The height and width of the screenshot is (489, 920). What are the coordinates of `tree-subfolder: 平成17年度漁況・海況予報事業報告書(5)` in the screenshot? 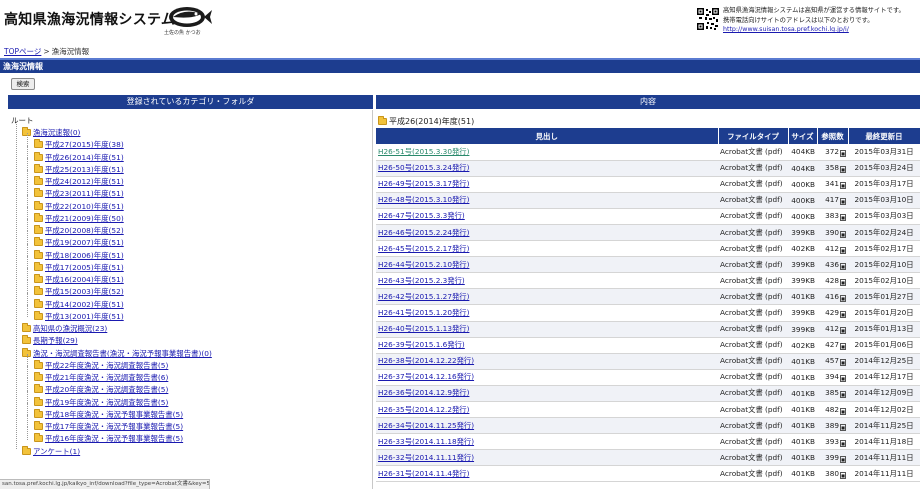 It's located at (108, 427).